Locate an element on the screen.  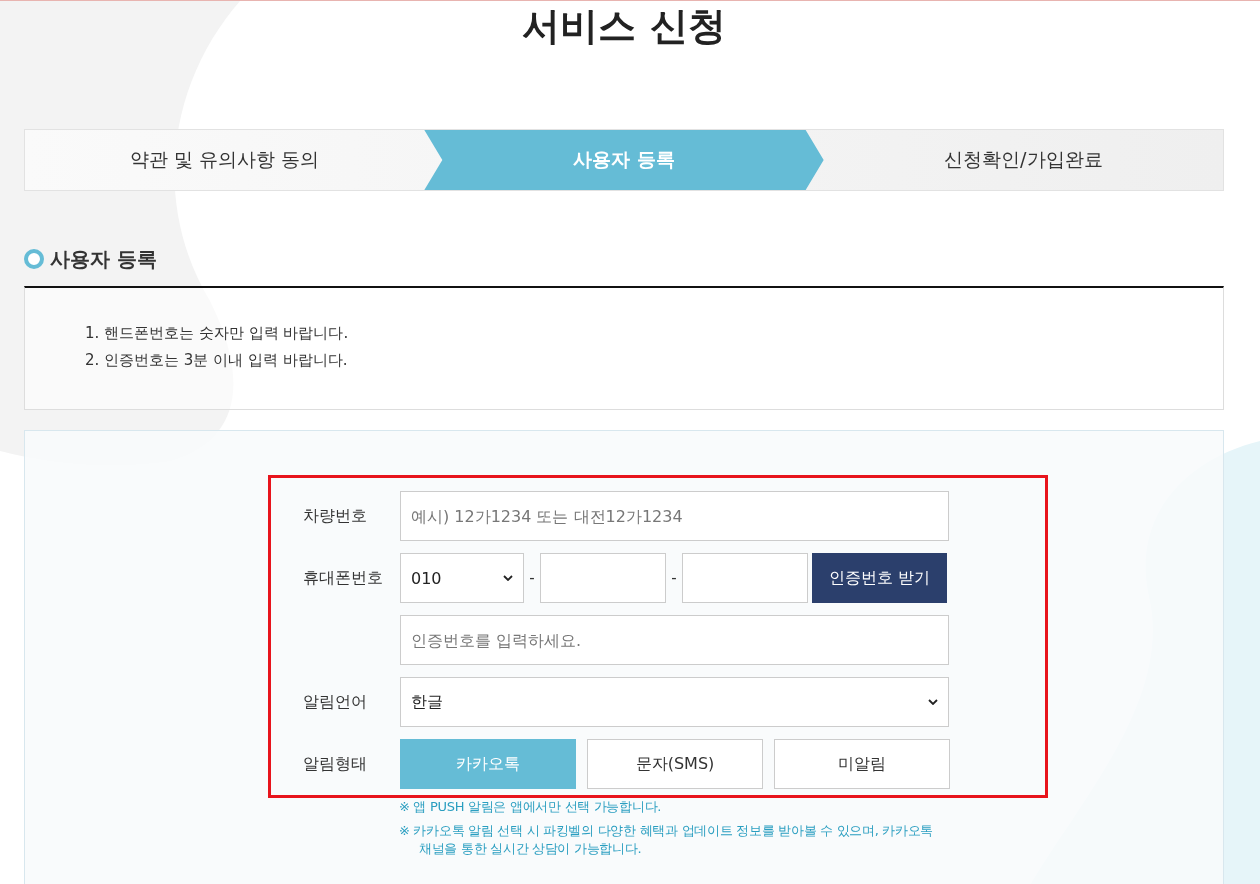
phone-middle-field is located at coordinates (603, 578).